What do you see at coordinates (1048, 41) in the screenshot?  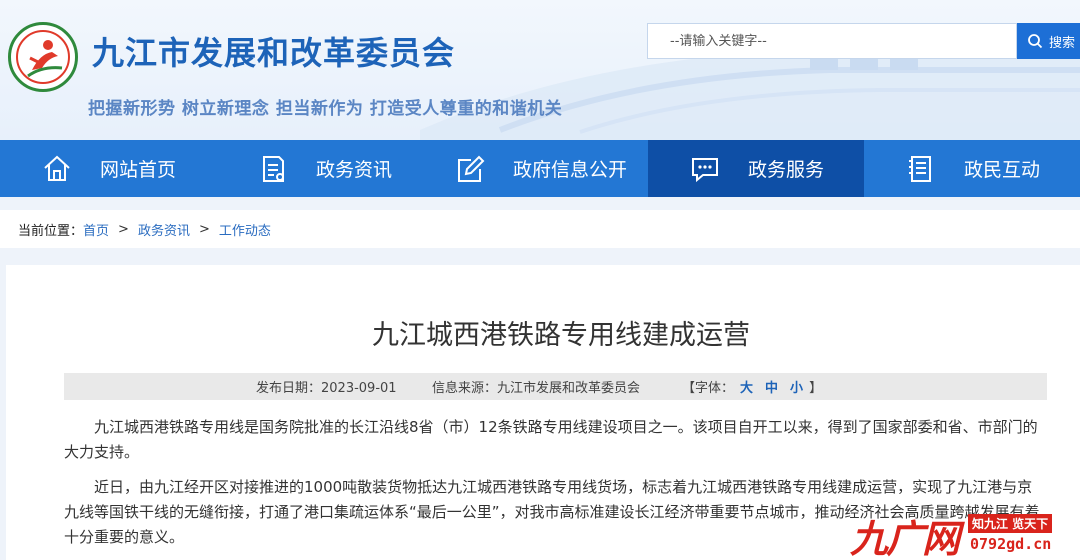 I see `search-button: 搜索` at bounding box center [1048, 41].